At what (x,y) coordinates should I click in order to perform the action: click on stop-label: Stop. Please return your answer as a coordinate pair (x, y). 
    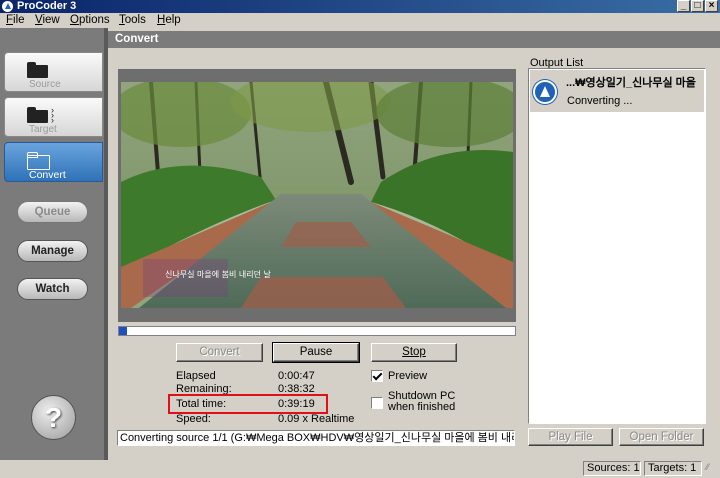
    Looking at the image, I should click on (414, 352).